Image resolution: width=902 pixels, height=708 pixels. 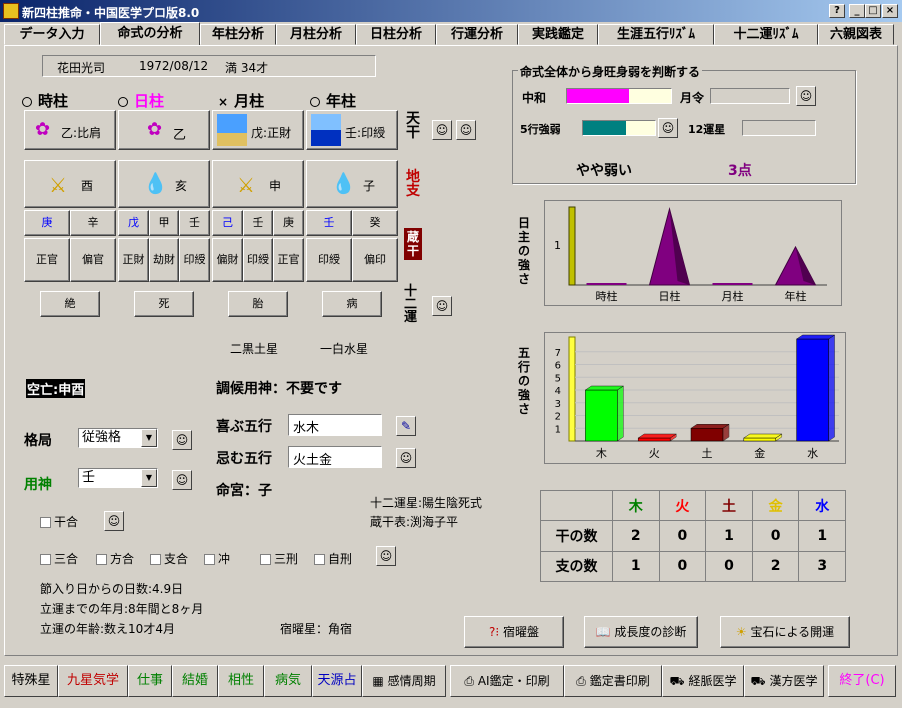 I want to click on houseki-button: ☀ 宝石による開運, so click(x=785, y=632).